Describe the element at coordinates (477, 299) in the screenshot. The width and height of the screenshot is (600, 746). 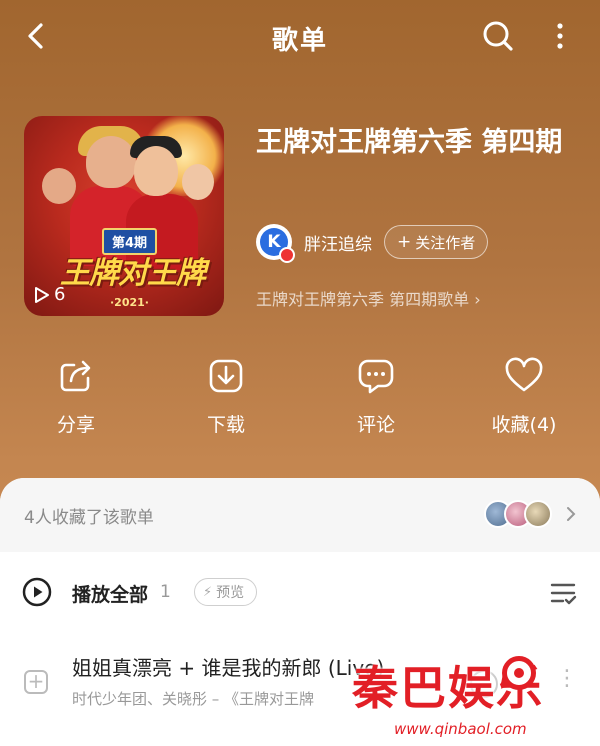
I see `chevron-right-icon: ›` at that location.